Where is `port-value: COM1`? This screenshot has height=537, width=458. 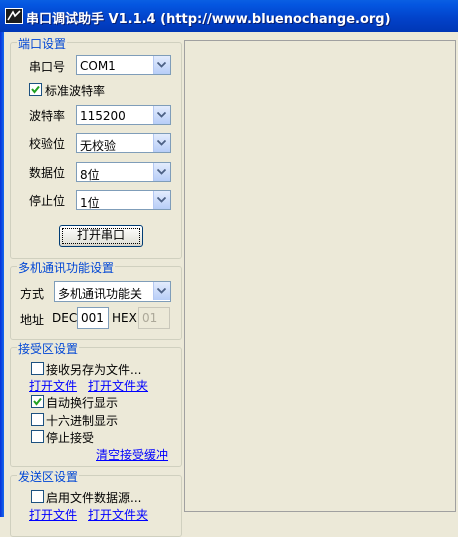
port-value: COM1 is located at coordinates (98, 66).